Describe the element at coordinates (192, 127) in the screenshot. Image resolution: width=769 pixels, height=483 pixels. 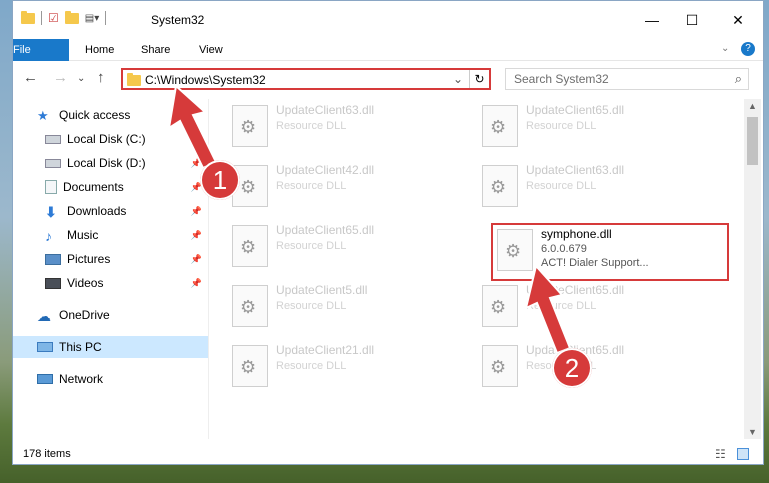
I see `arrow-to-address-bar` at that location.